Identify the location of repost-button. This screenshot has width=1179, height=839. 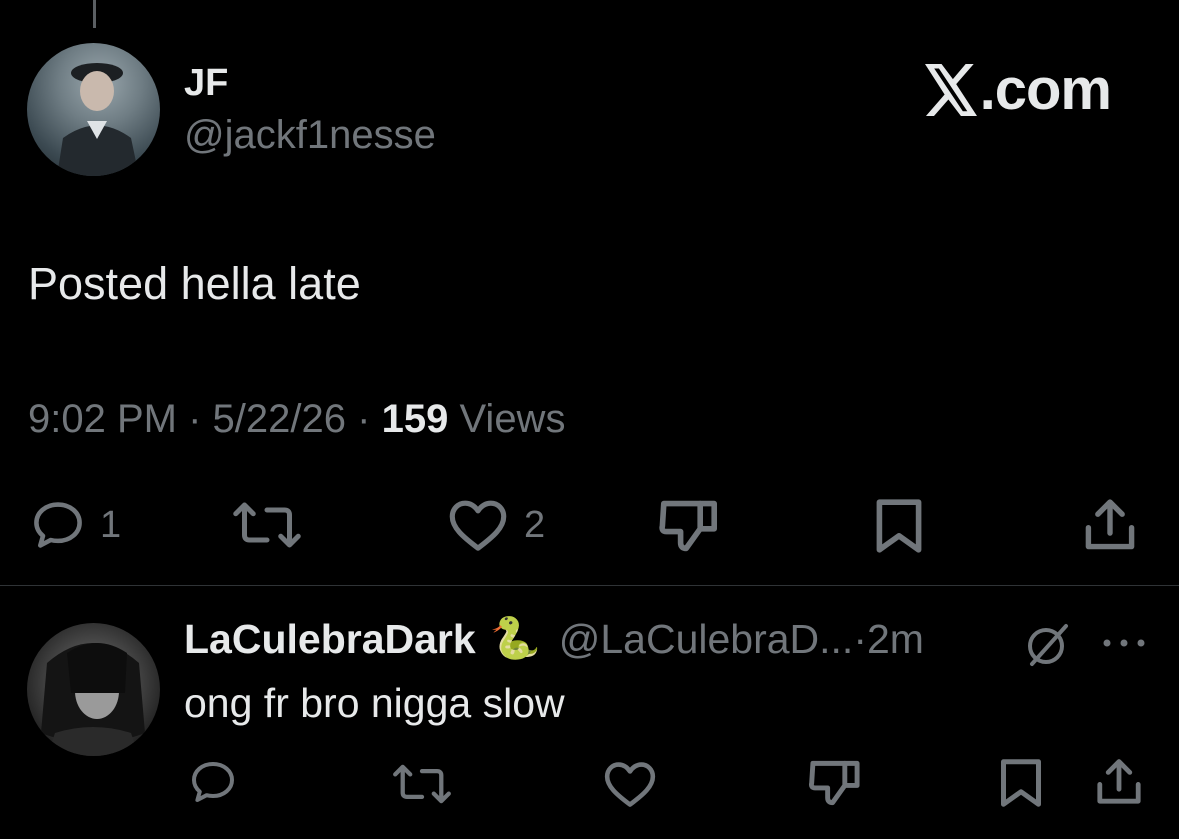
(267, 525).